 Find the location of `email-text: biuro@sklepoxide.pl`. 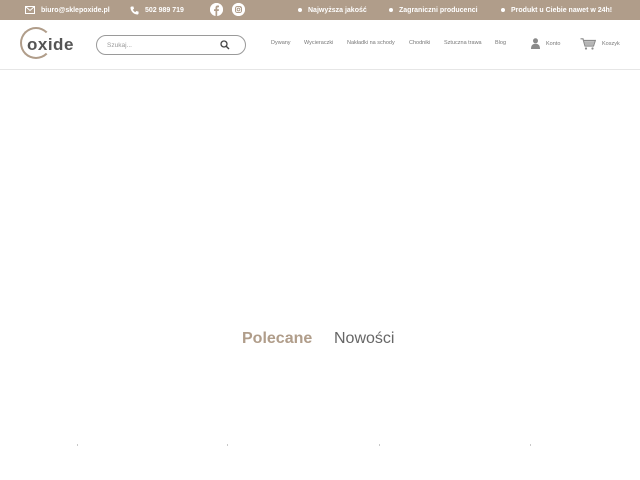

email-text: biuro@sklepoxide.pl is located at coordinates (75, 10).